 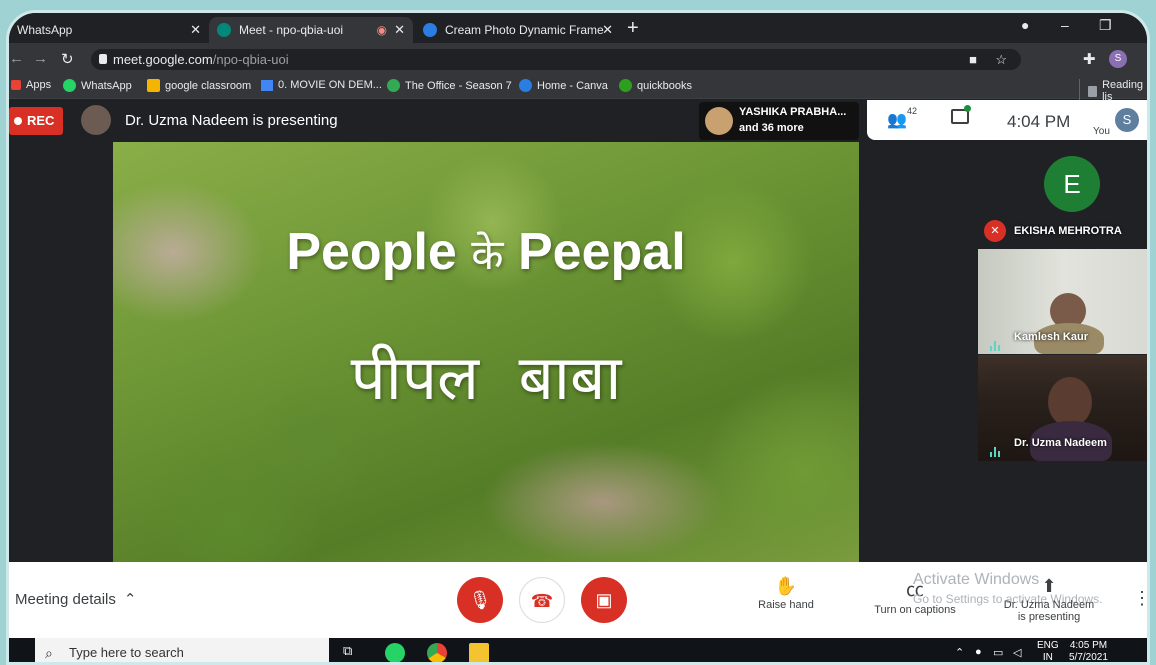 What do you see at coordinates (395, 652) in the screenshot?
I see `whatsapp-app-icon` at bounding box center [395, 652].